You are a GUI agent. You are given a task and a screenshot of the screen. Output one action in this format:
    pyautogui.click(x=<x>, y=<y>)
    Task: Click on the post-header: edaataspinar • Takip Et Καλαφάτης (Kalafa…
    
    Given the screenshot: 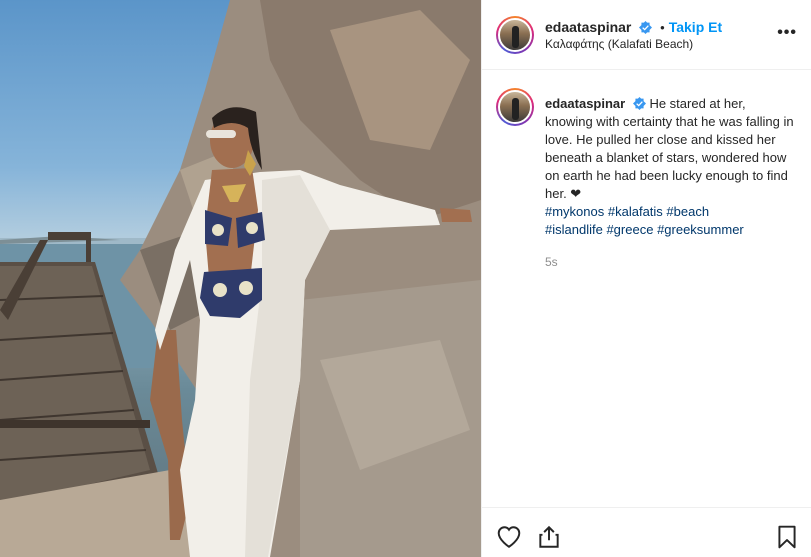 What is the action you would take?
    pyautogui.click(x=646, y=35)
    